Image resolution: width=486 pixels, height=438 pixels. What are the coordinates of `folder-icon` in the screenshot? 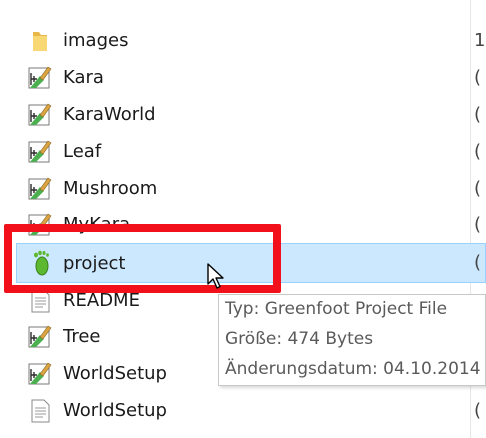 It's located at (40, 41).